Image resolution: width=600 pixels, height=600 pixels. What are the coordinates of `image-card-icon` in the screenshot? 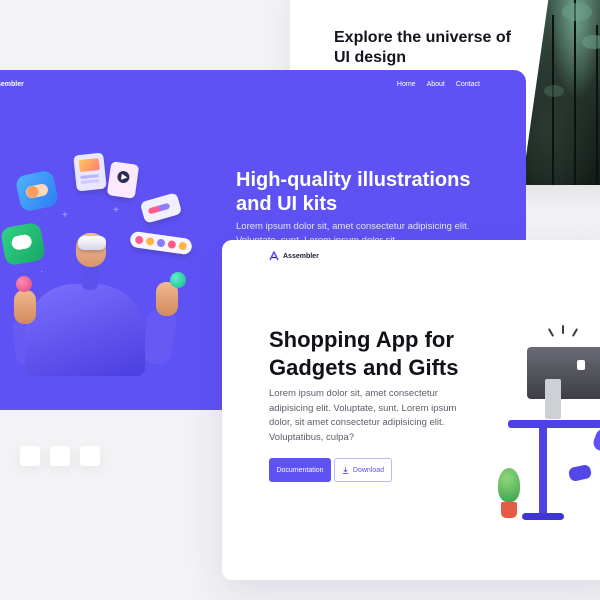 It's located at (90, 172).